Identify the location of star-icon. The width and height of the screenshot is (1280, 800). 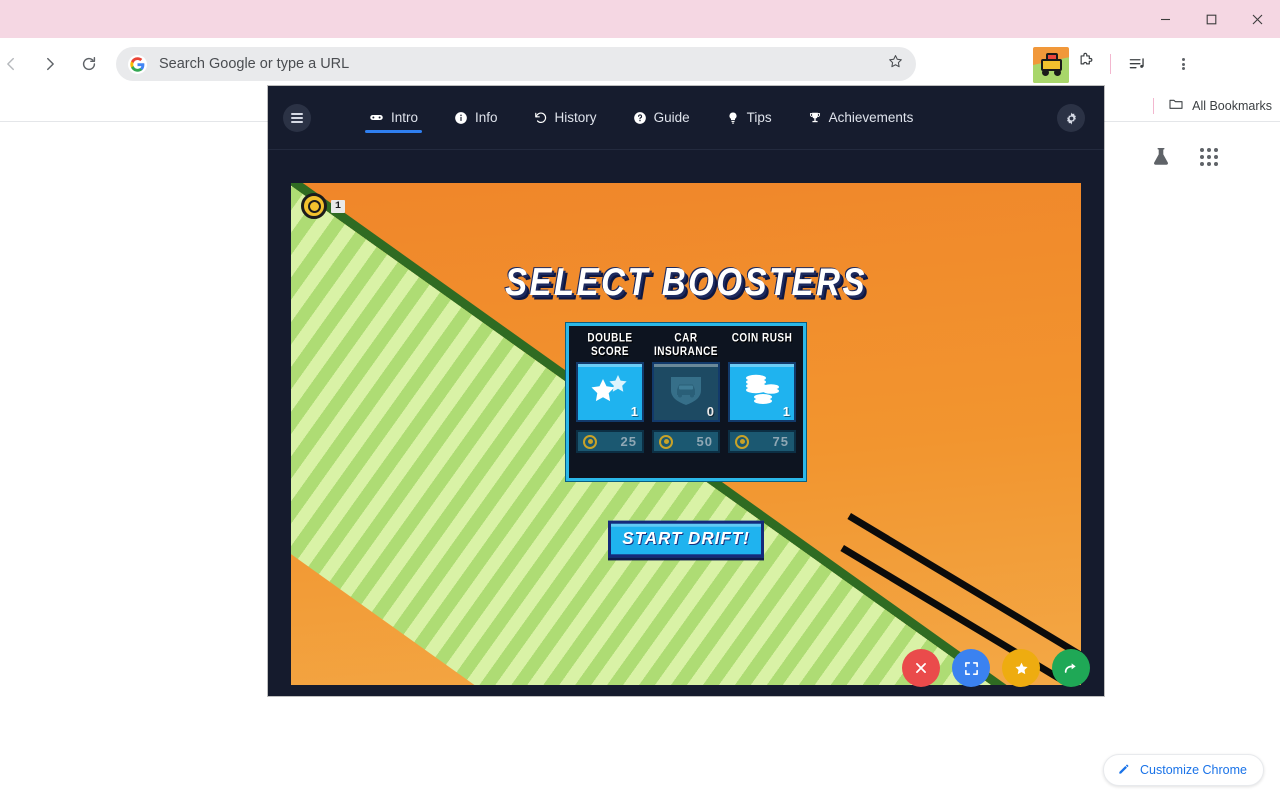
(1021, 668).